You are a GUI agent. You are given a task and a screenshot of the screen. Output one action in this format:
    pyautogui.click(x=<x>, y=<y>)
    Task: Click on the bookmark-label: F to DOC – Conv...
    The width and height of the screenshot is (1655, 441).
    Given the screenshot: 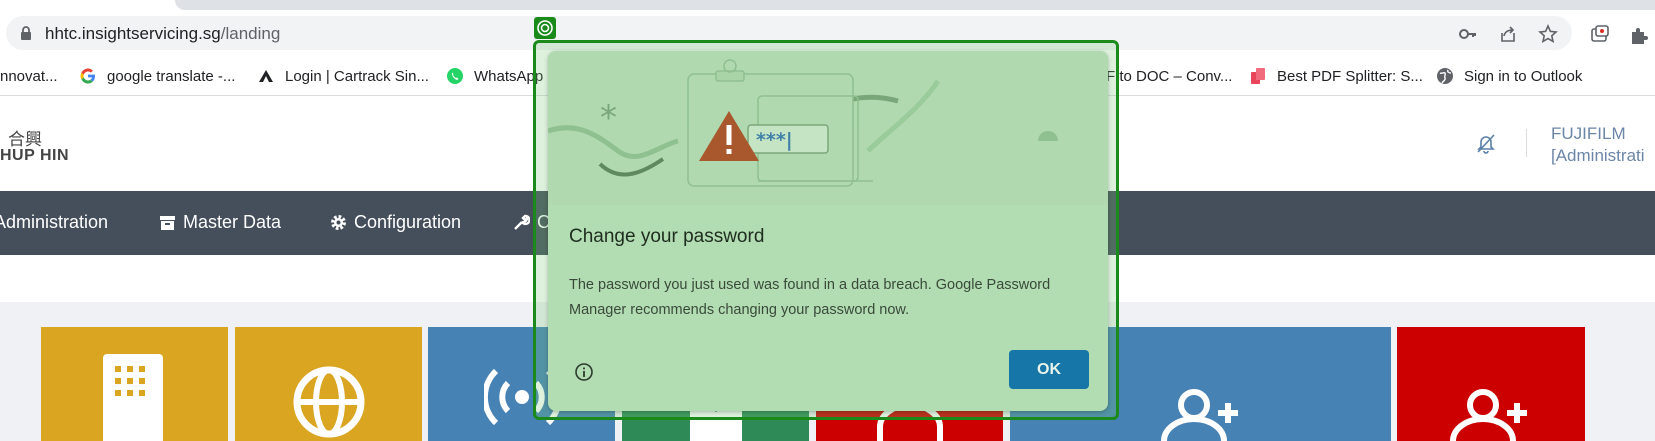 What is the action you would take?
    pyautogui.click(x=1169, y=76)
    